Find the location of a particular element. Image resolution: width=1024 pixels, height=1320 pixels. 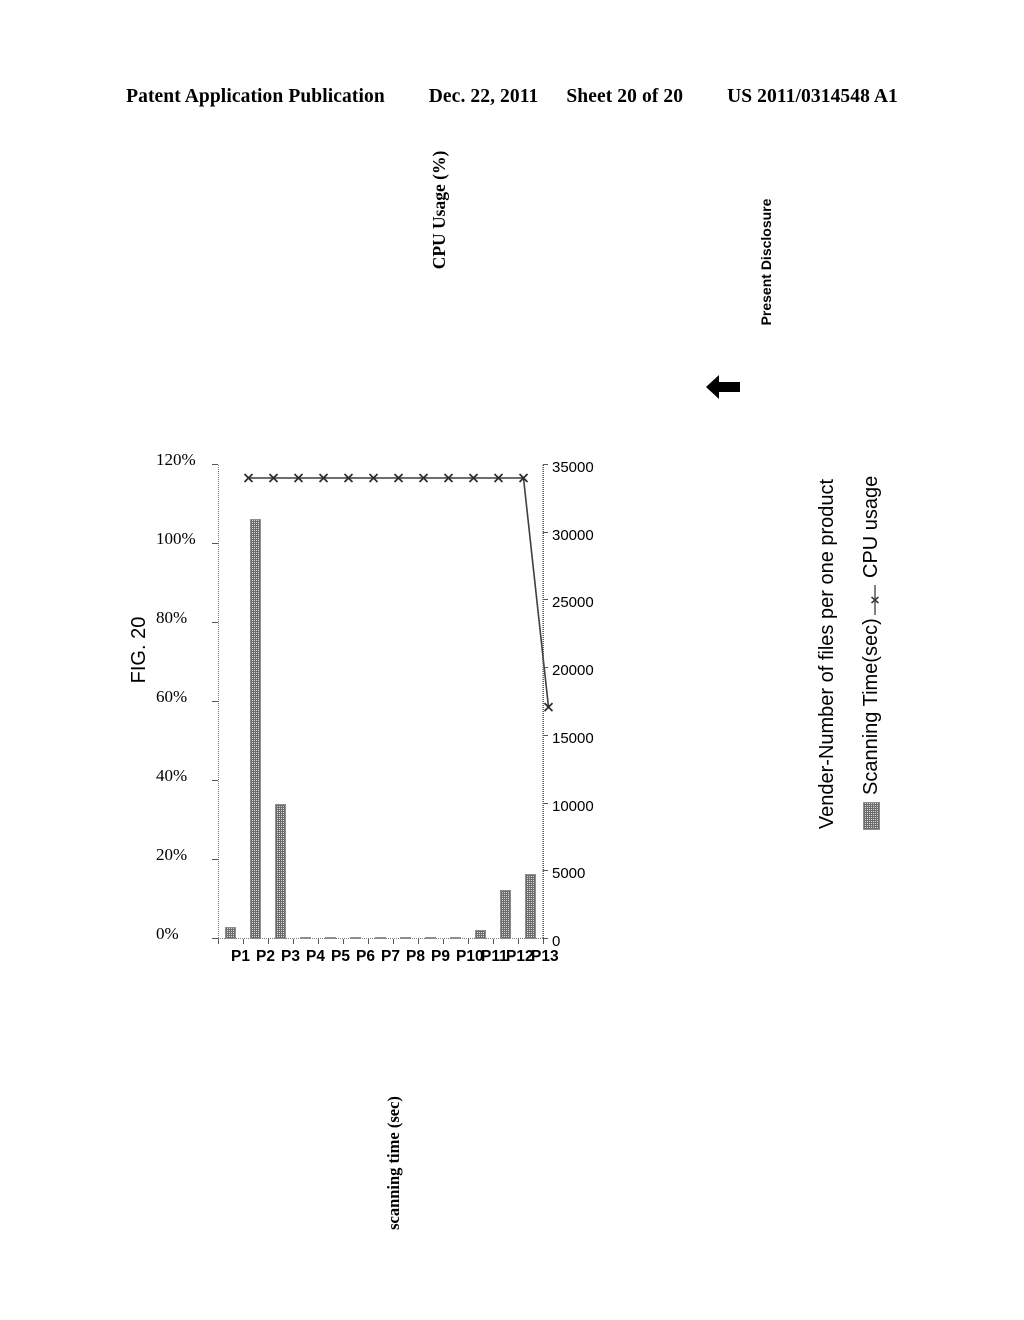

chart-legend: Scanning Time(sec) CPU usage is located at coordinates (880, 640).